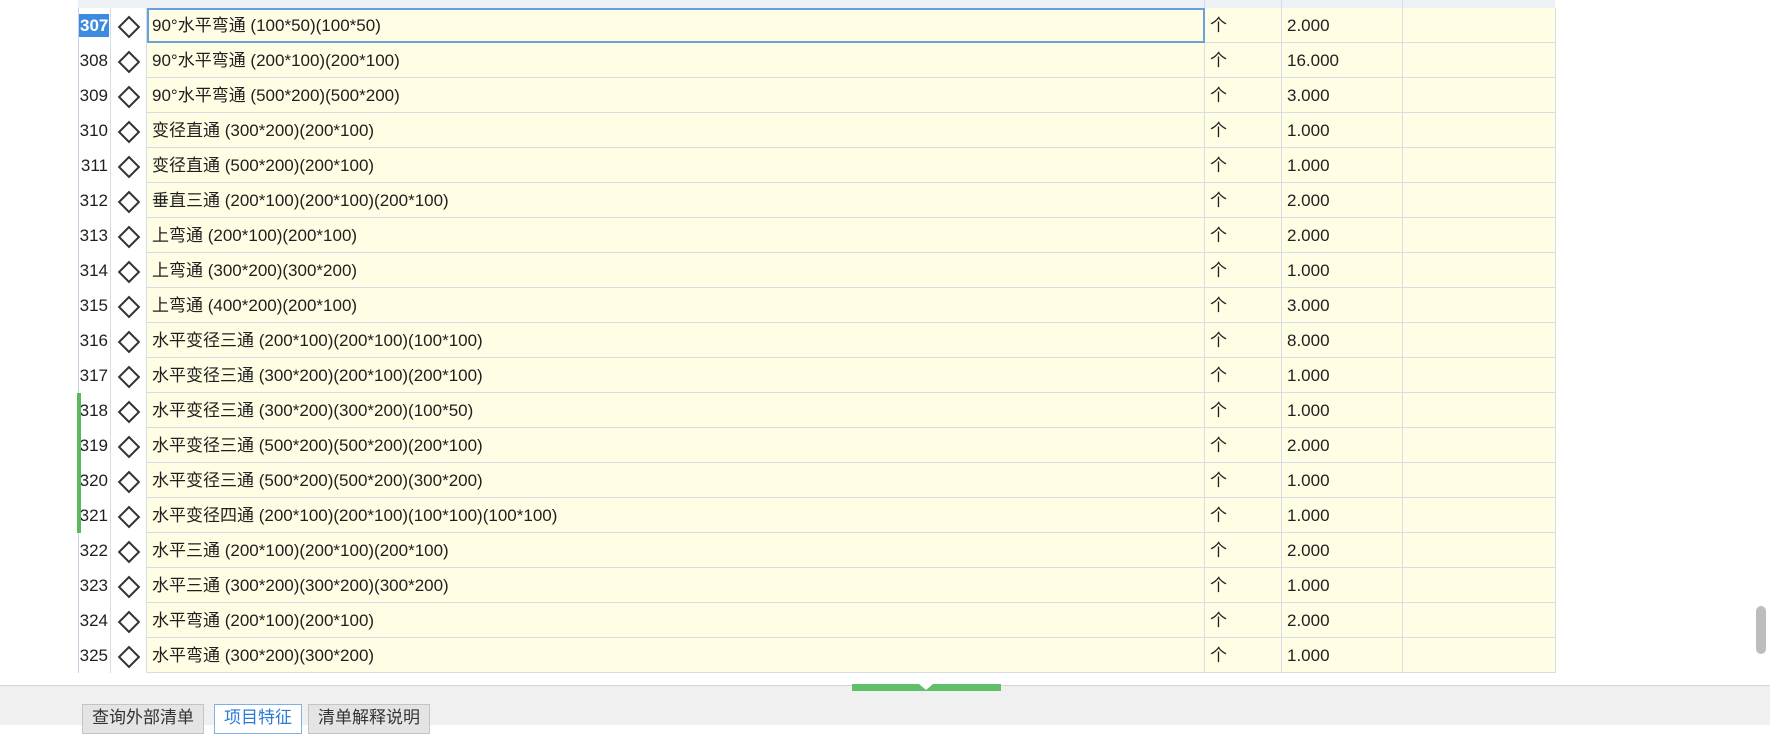 The width and height of the screenshot is (1770, 734). I want to click on item-name-cell: 90°水平弯通 (100*50)(100*50), so click(676, 25).